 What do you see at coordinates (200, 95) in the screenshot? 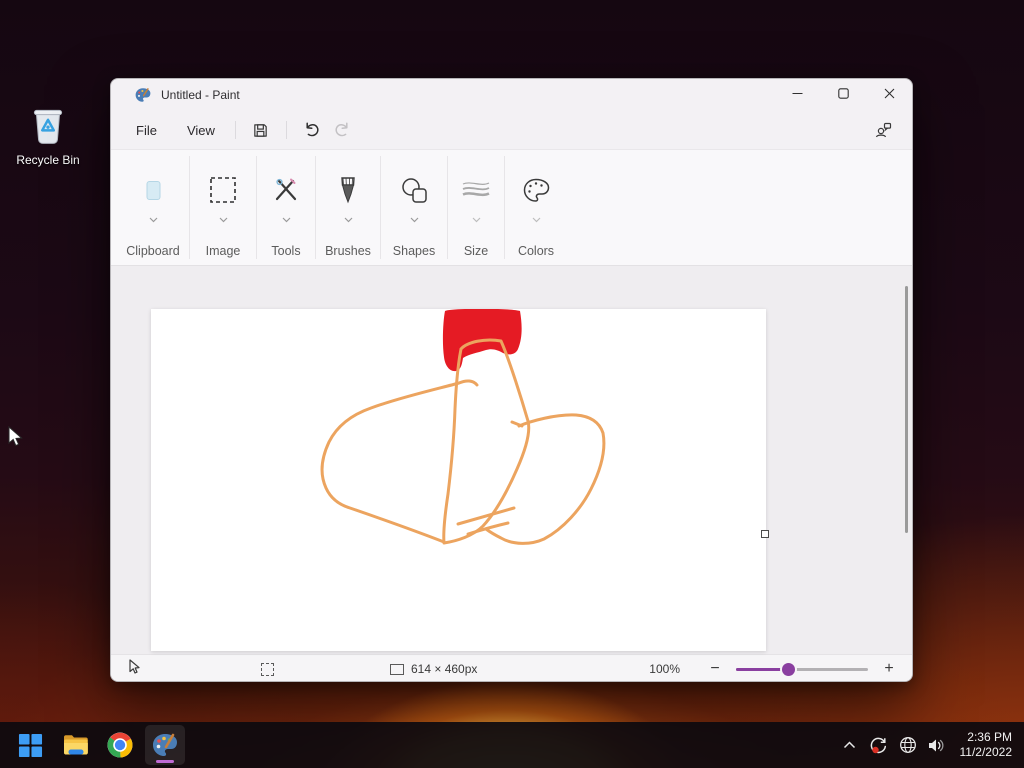
I see `window-title: Untitled - Paint` at bounding box center [200, 95].